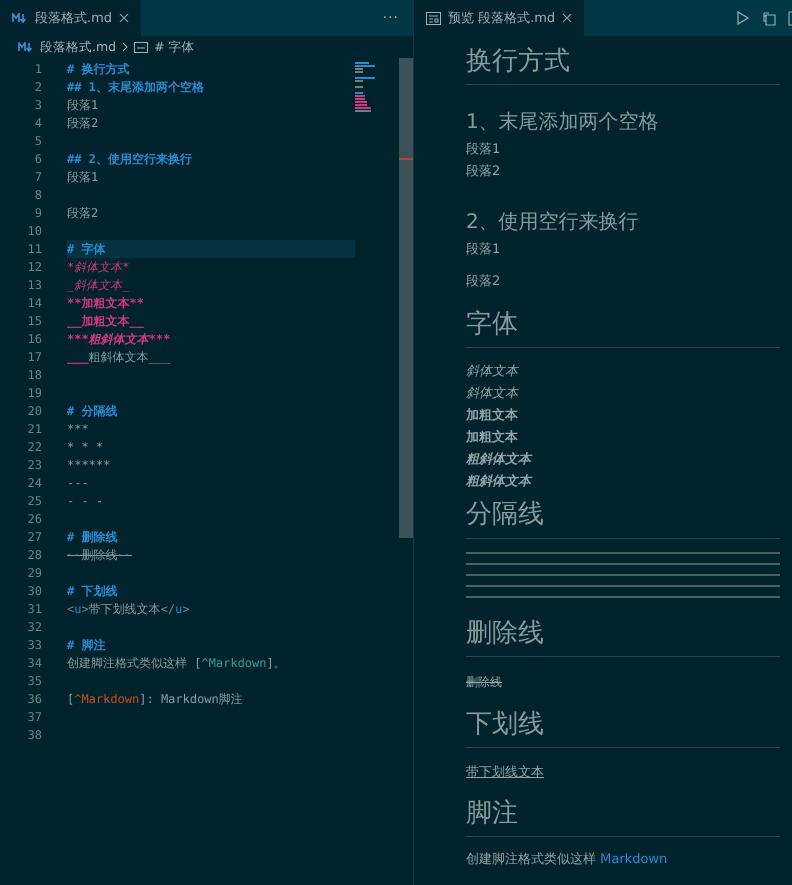 This screenshot has width=792, height=885. Describe the element at coordinates (34, 429) in the screenshot. I see `line-number: 21` at that location.